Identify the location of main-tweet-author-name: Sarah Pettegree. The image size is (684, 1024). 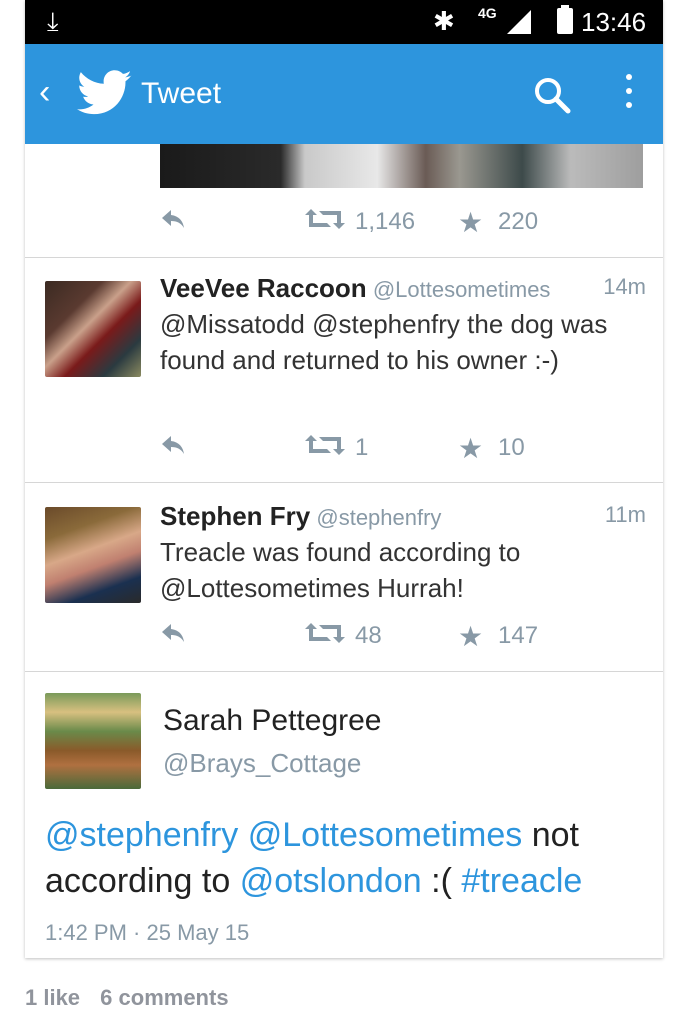
(272, 721).